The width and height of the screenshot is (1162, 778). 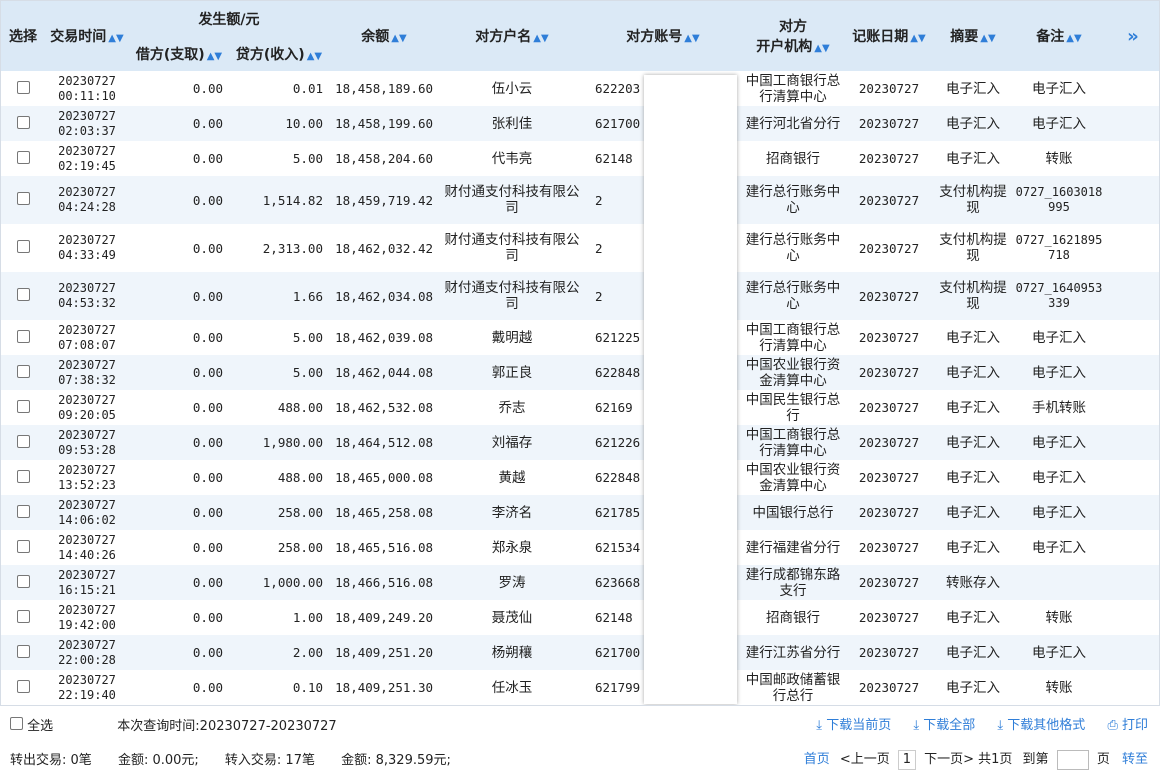 I want to click on prev-page-link: <上一页, so click(x=865, y=759).